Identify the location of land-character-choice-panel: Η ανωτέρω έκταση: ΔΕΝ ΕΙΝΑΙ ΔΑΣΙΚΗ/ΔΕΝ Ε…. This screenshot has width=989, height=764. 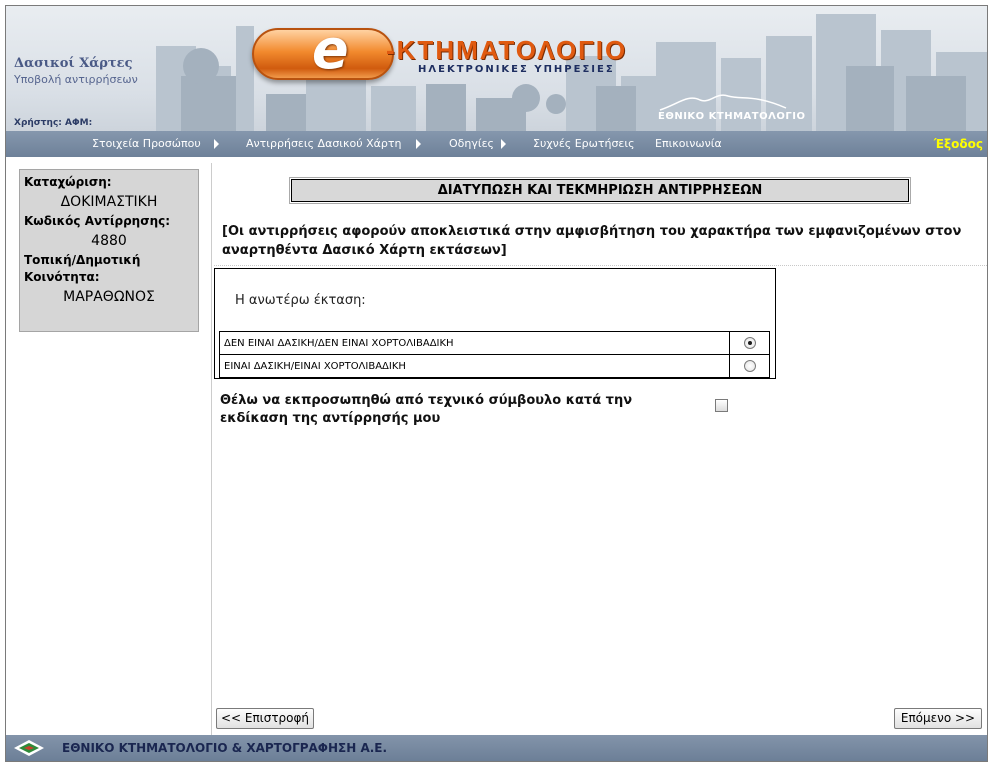
(495, 323).